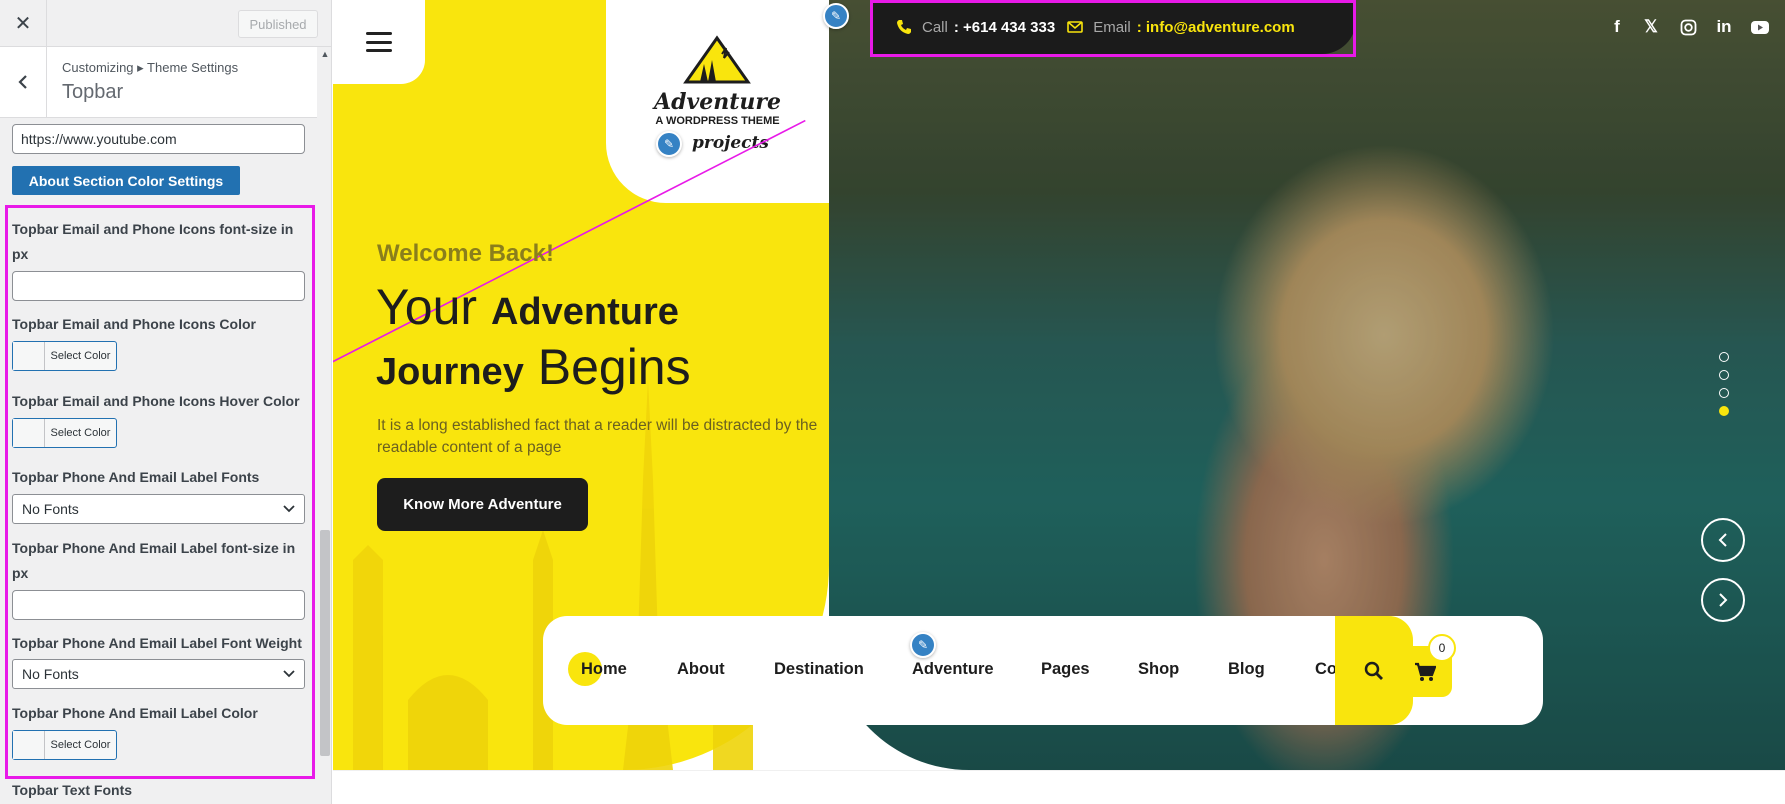  What do you see at coordinates (533, 369) in the screenshot?
I see `hero-heading-line-2: Journey Begins` at bounding box center [533, 369].